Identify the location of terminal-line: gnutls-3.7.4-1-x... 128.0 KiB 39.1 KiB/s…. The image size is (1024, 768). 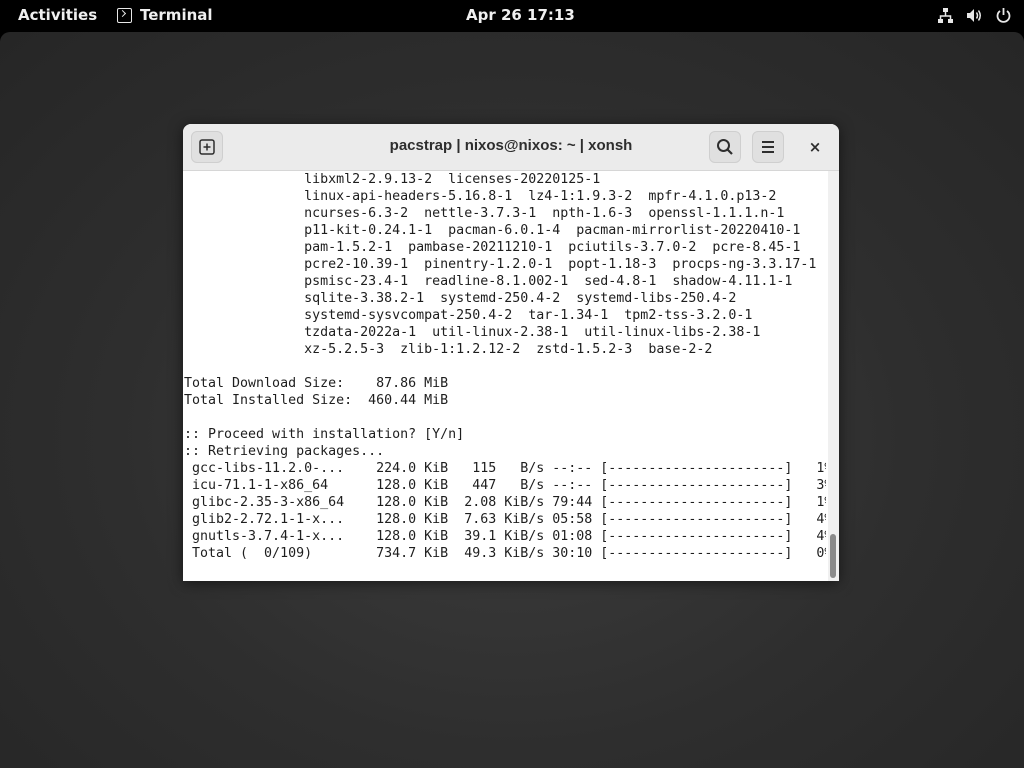
(505, 536).